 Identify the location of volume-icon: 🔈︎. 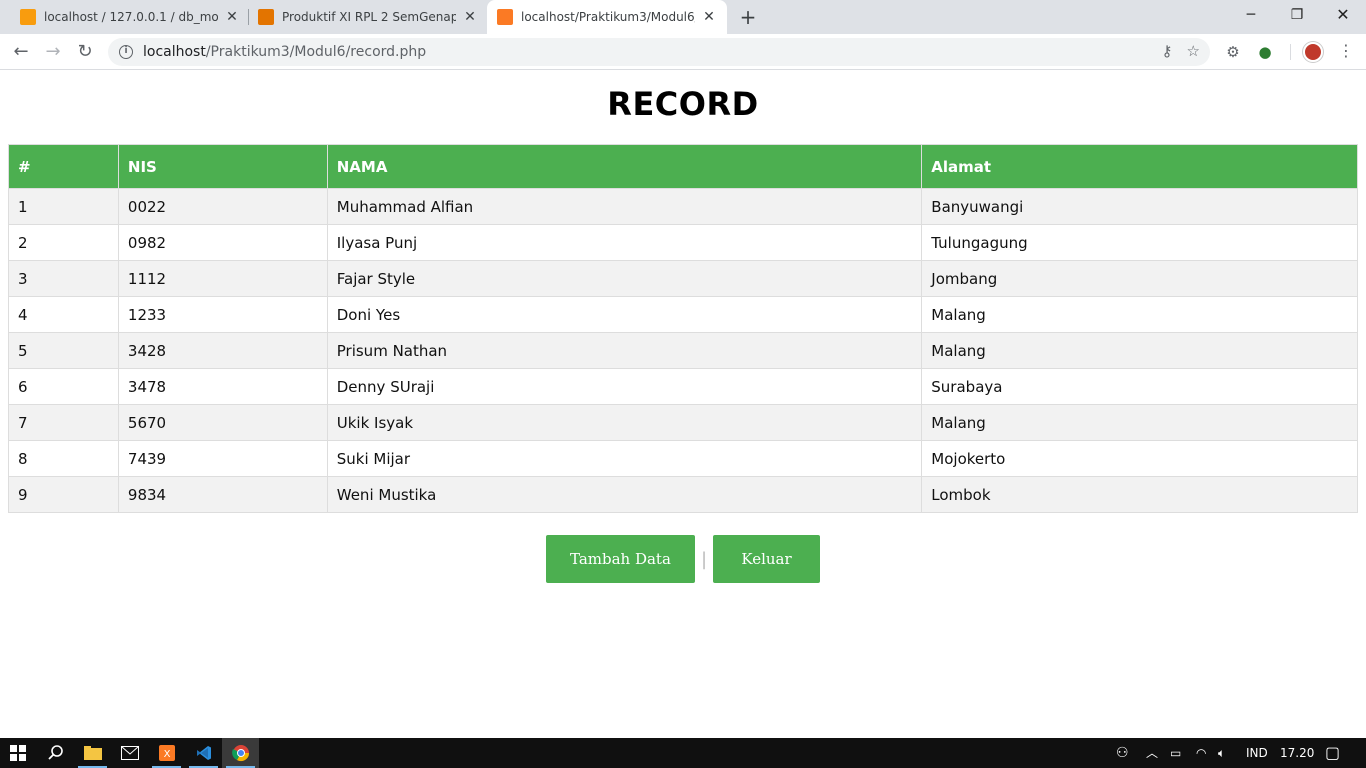
(1221, 753).